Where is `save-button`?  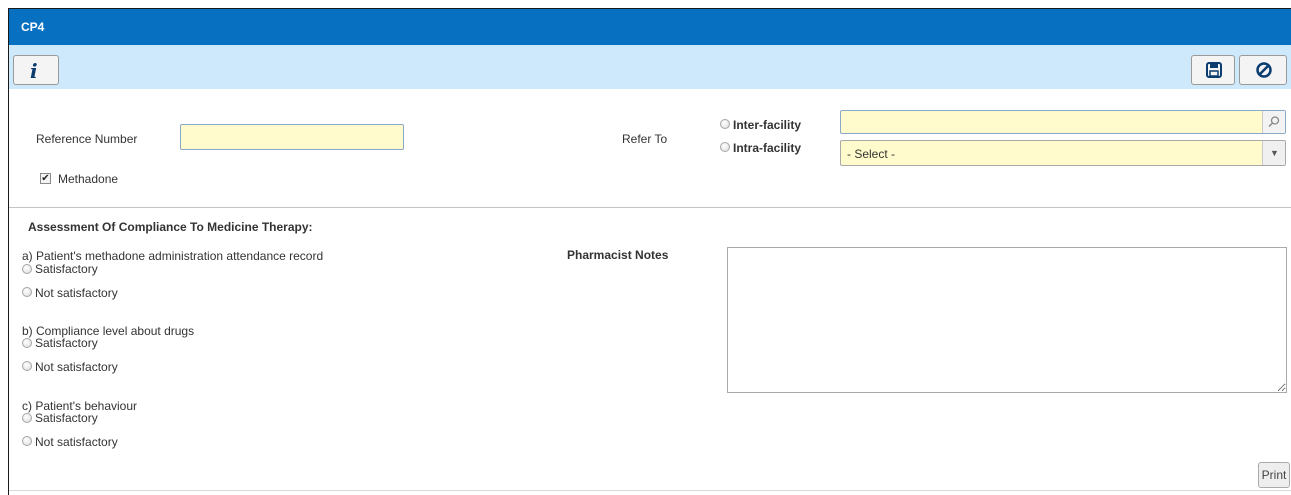
save-button is located at coordinates (1213, 70).